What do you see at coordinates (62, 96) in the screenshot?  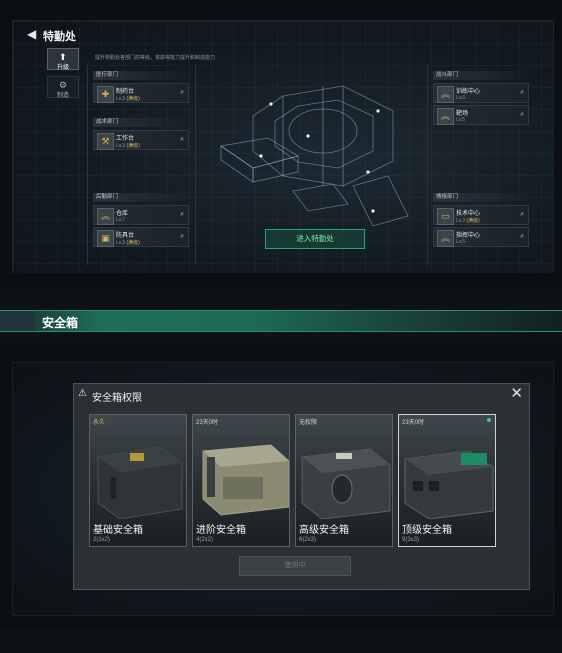 I see `tab-craft-label: 制造` at bounding box center [62, 96].